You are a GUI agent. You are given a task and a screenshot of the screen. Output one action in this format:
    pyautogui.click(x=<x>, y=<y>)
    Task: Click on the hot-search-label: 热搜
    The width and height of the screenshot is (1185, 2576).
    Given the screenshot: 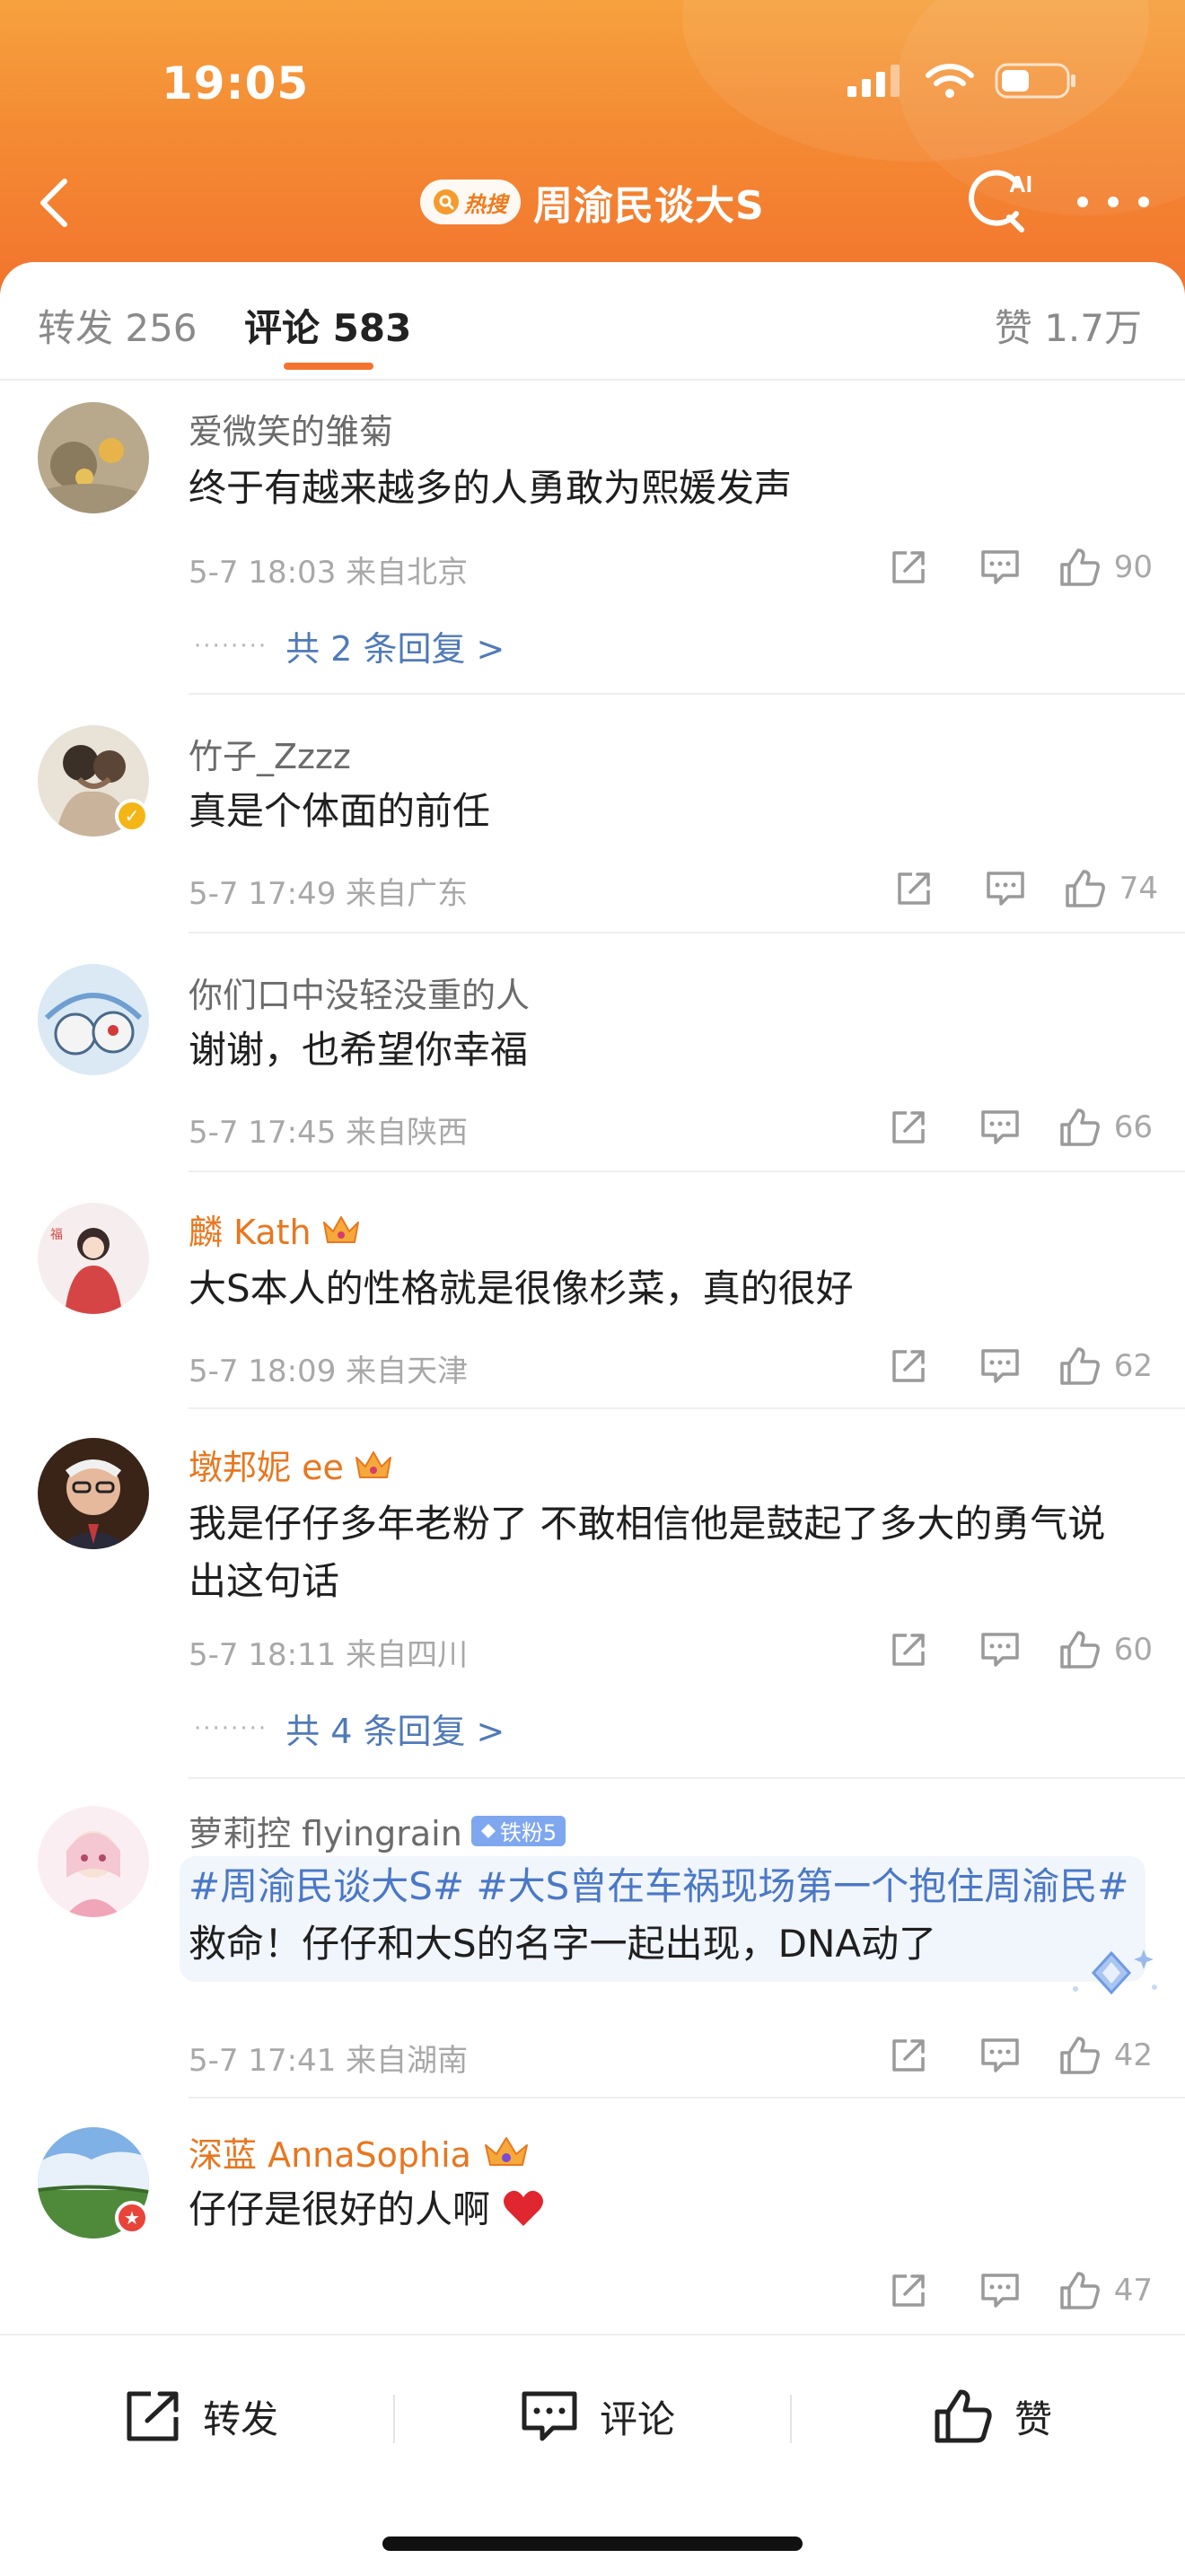 What is the action you would take?
    pyautogui.click(x=485, y=204)
    